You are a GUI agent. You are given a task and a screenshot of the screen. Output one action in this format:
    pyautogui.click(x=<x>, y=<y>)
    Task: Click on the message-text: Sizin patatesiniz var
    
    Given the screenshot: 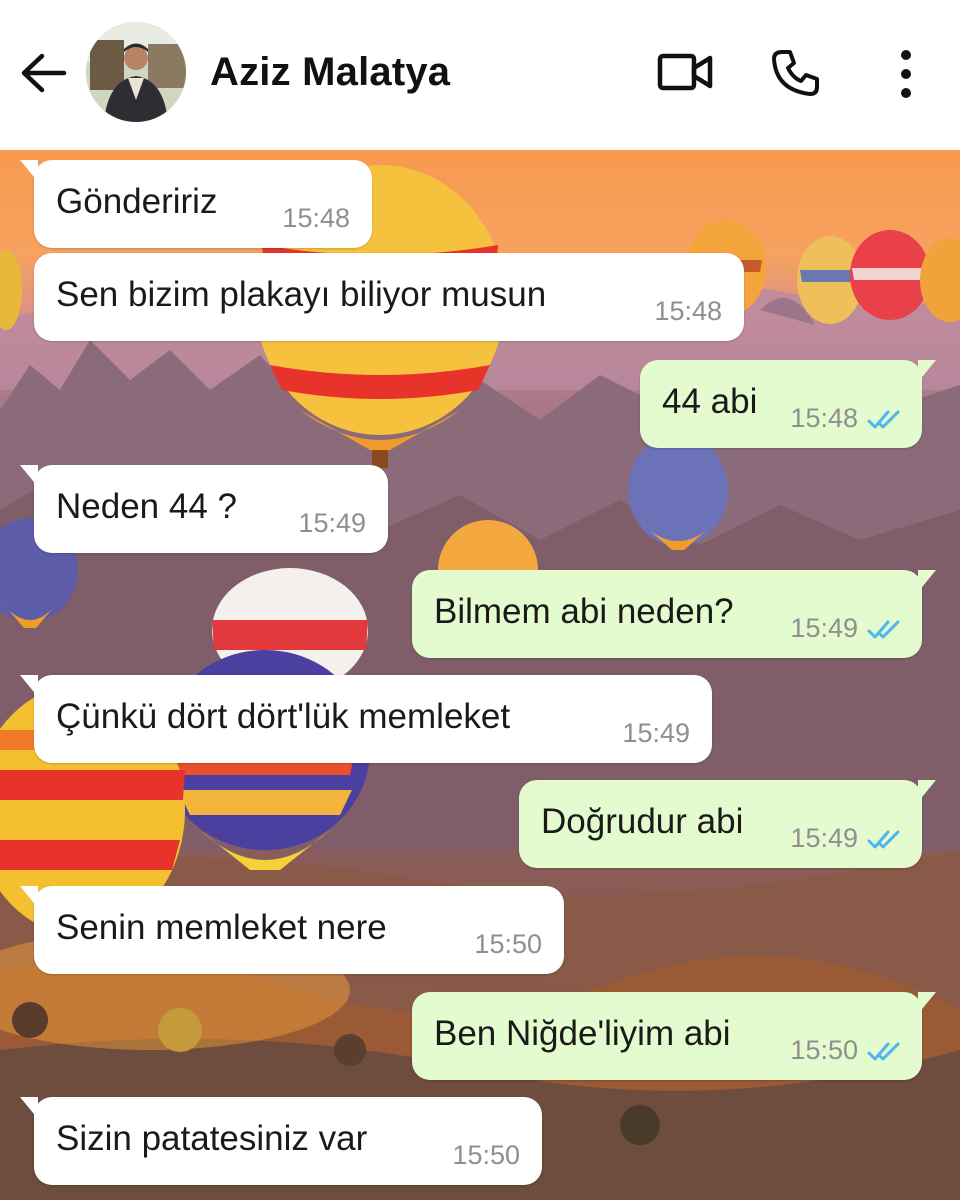 What is the action you would take?
    pyautogui.click(x=212, y=1138)
    